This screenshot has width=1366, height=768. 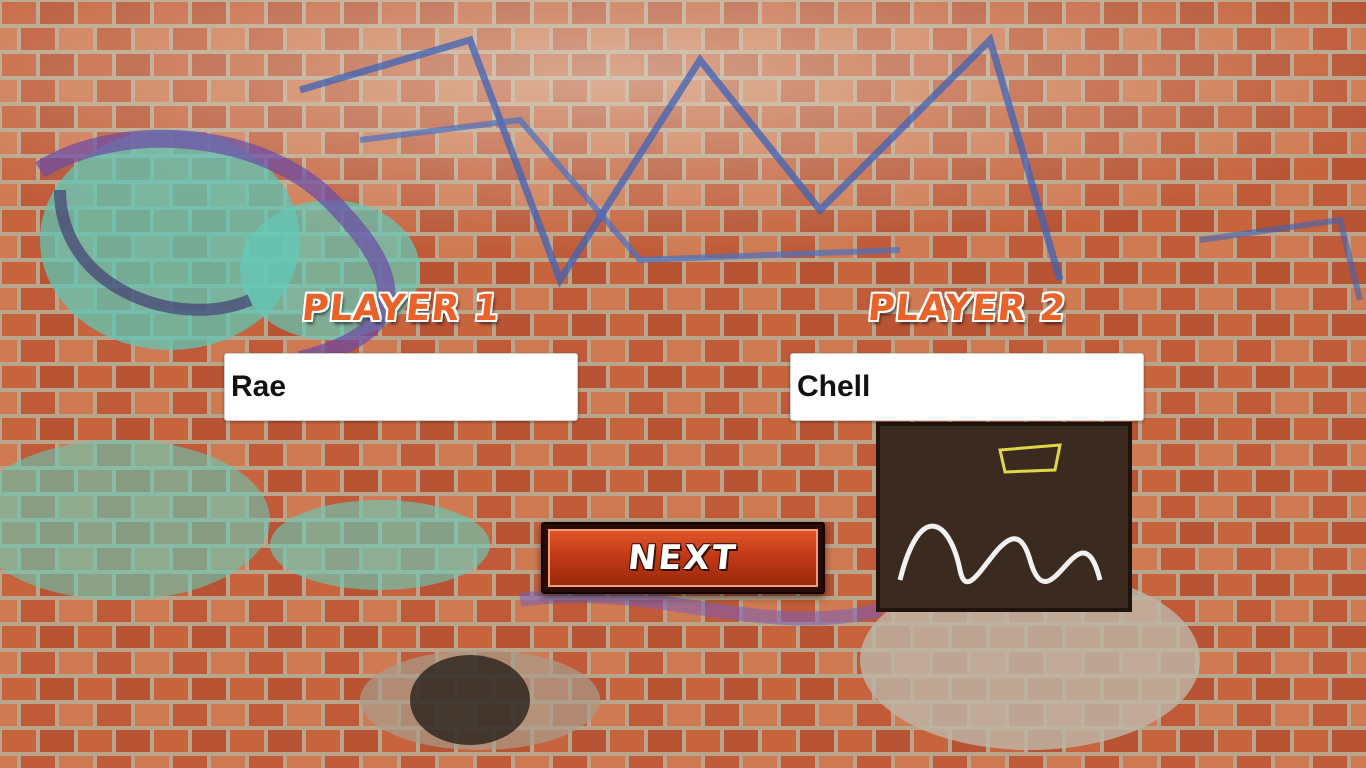 I want to click on player-1-label: PLAYER 1, so click(x=400, y=308).